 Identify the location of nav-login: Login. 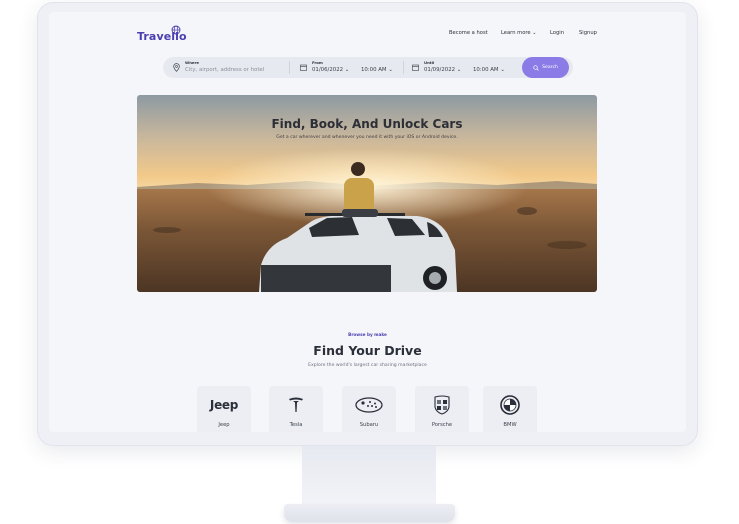
(557, 33).